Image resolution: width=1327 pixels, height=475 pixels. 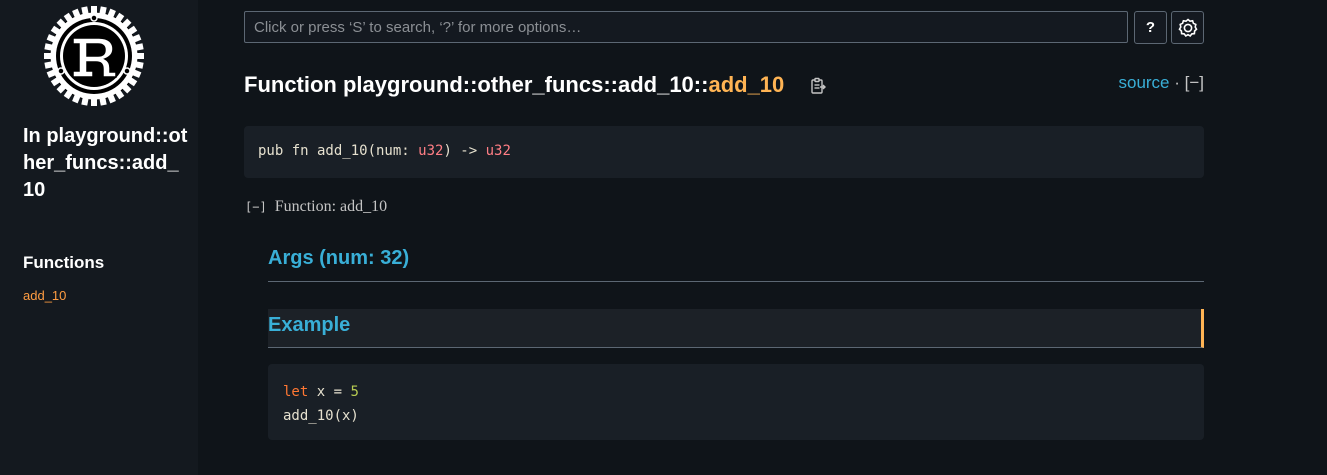 I want to click on settings-button, so click(x=1187, y=27).